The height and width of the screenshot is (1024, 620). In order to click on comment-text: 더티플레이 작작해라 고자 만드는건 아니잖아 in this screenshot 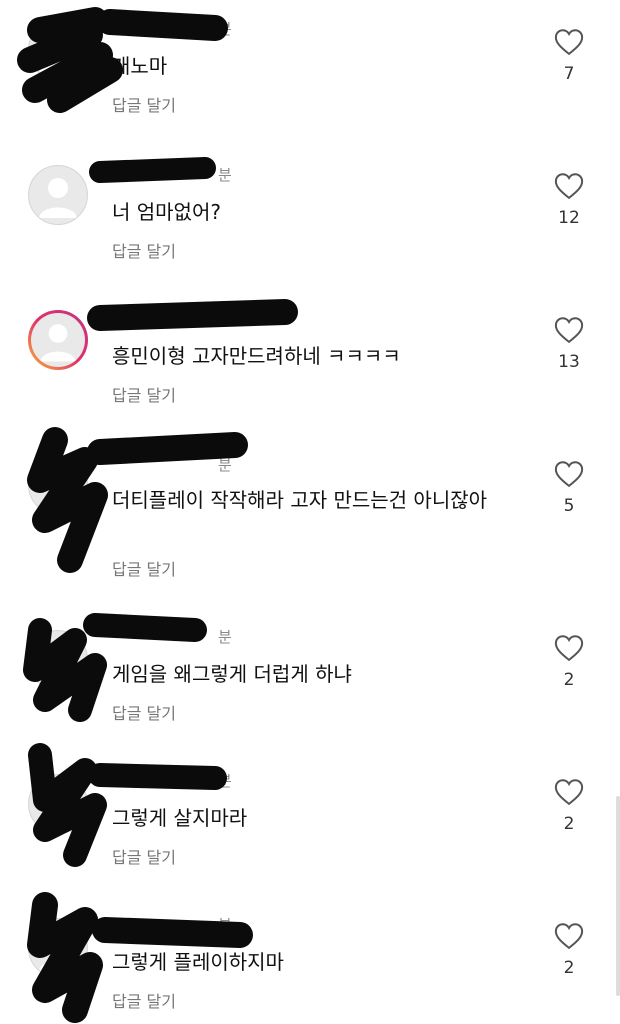, I will do `click(300, 500)`.